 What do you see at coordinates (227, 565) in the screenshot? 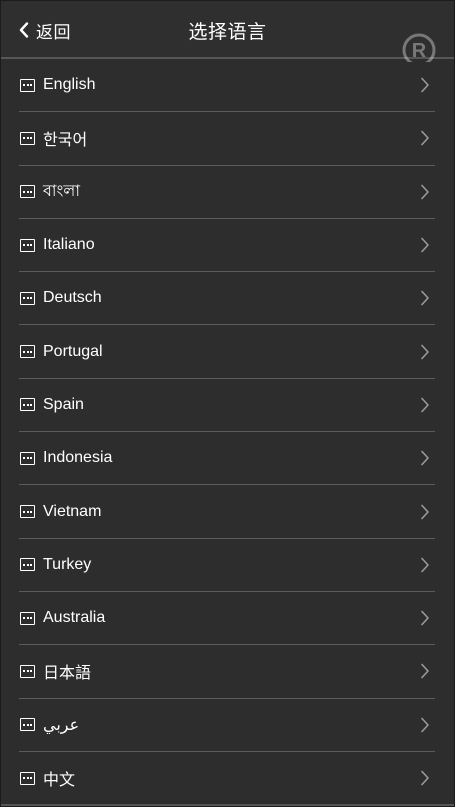
I see `language-item: Turkey` at bounding box center [227, 565].